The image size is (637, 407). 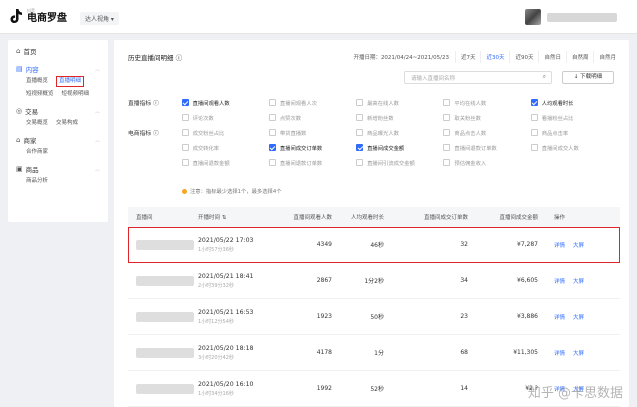 I want to click on avatar, so click(x=533, y=17).